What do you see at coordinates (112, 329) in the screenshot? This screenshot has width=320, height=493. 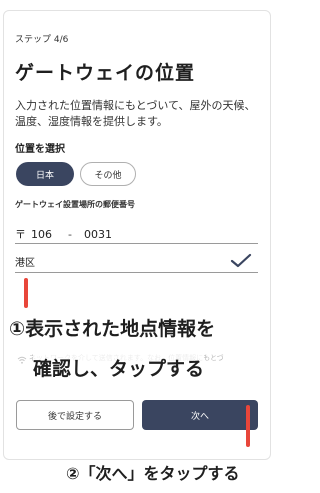 I see `annotation-step1-line1: ①表示された地点情報を` at bounding box center [112, 329].